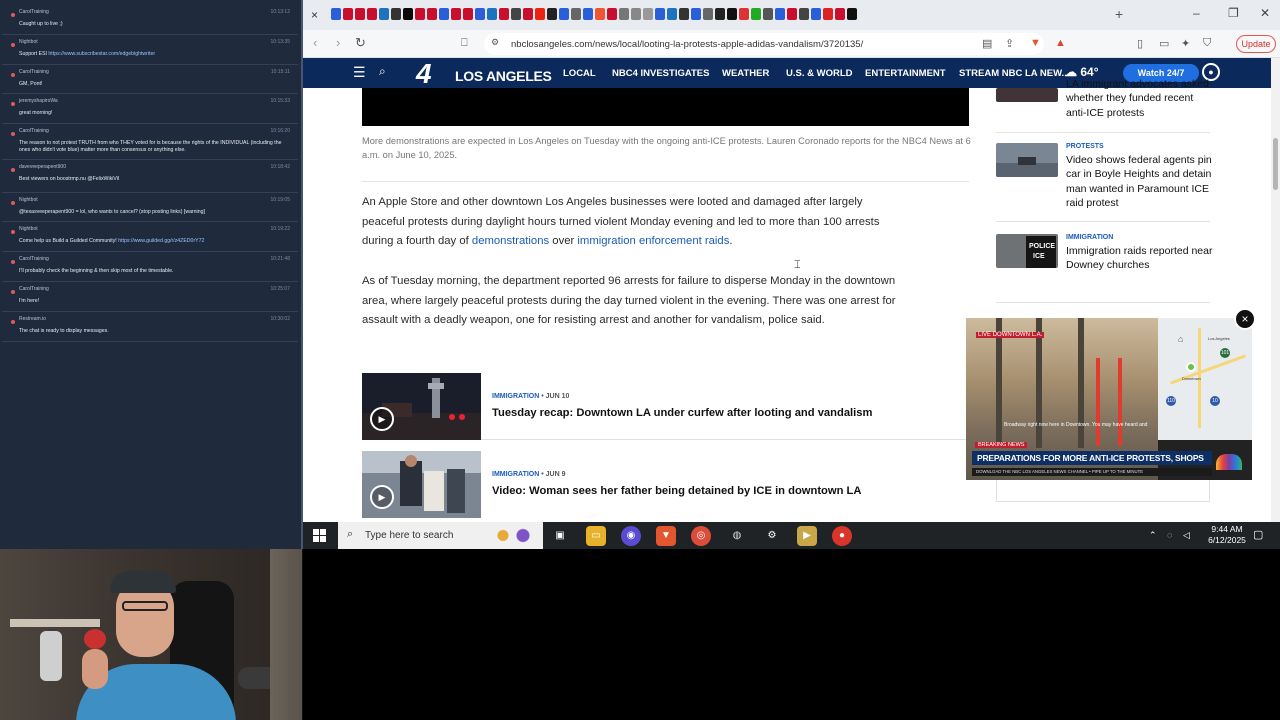 This screenshot has width=1280, height=720. What do you see at coordinates (440, 535) in the screenshot?
I see `taskbar-search-box: ⌕ Type here to search` at bounding box center [440, 535].